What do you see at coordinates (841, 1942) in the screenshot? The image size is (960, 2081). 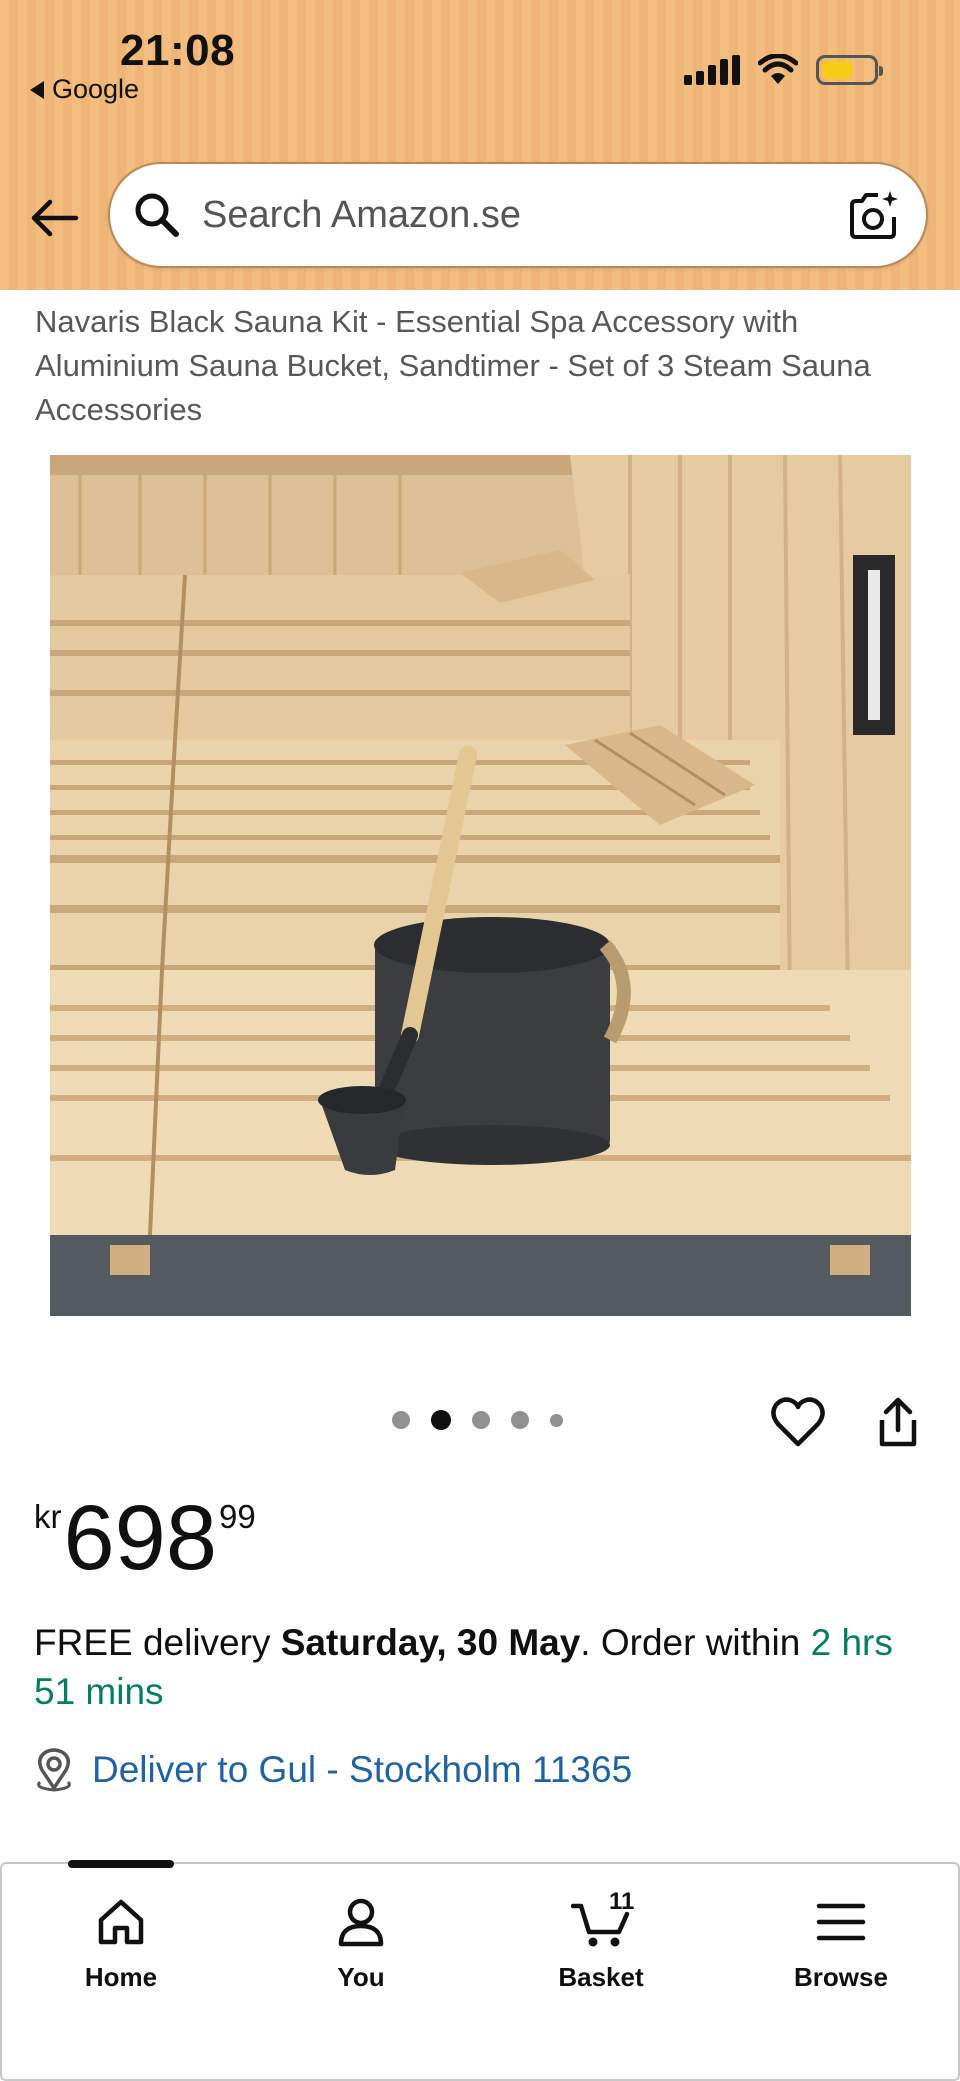 I see `tab-browse: Browse` at bounding box center [841, 1942].